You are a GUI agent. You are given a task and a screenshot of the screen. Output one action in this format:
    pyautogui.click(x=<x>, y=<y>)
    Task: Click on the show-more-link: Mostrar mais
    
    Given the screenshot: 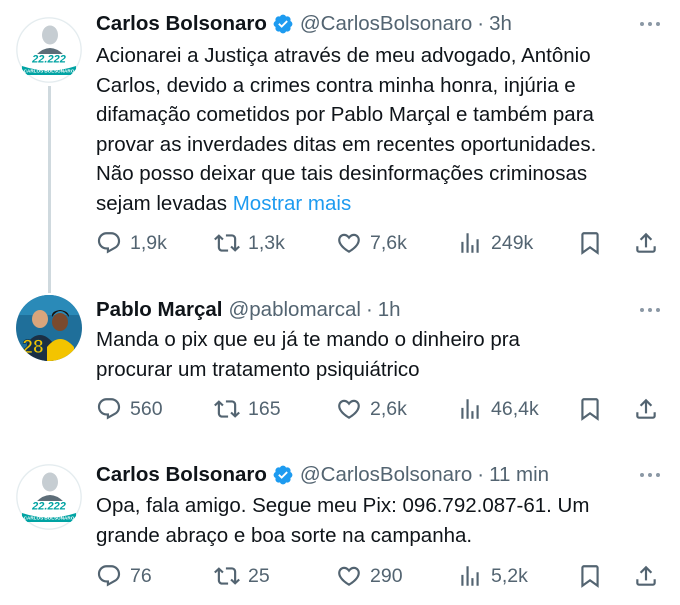 What is the action you would take?
    pyautogui.click(x=292, y=203)
    